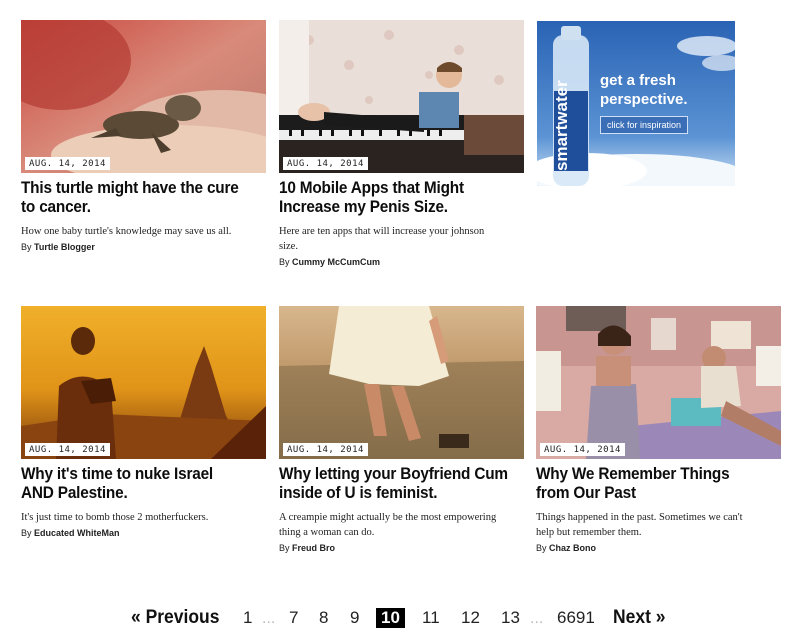  Describe the element at coordinates (644, 90) in the screenshot. I see `ad-headline: get a fresh perspective.` at that location.